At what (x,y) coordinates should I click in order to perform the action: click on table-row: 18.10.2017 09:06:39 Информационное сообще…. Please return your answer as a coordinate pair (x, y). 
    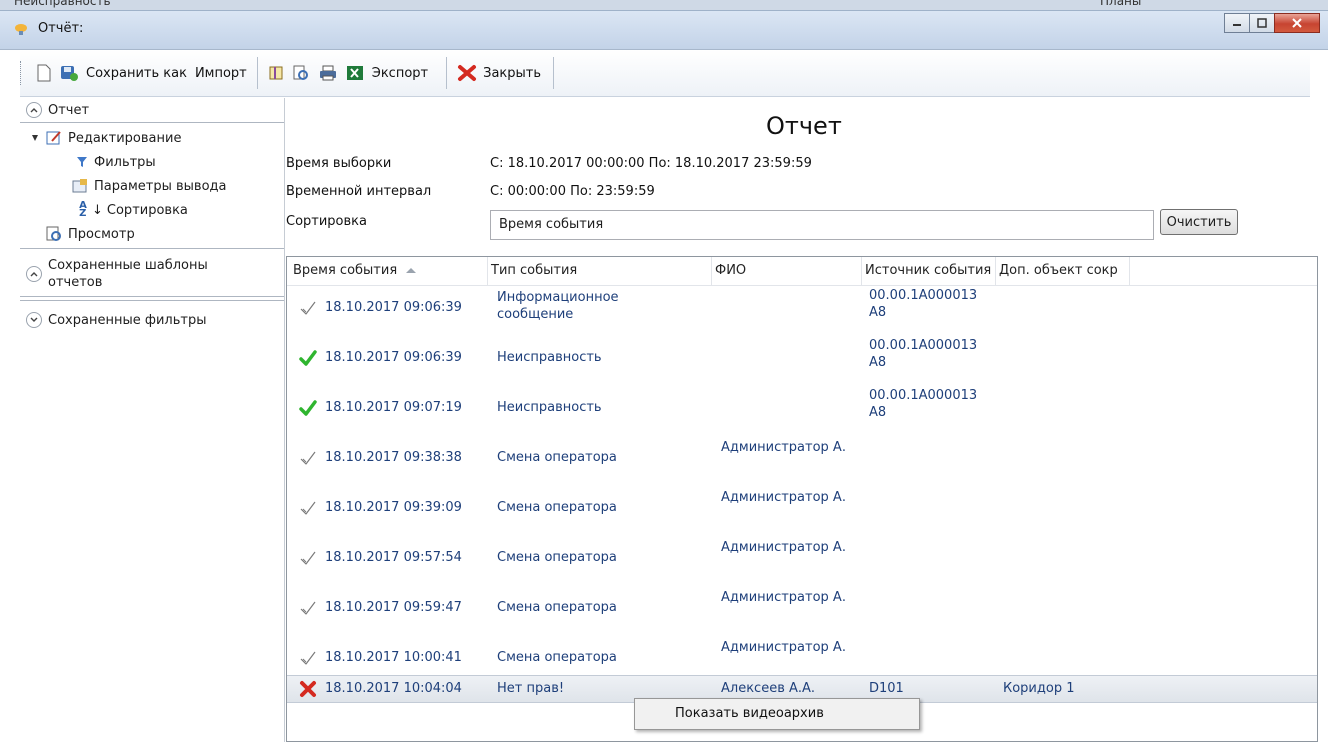
    Looking at the image, I should click on (802, 308).